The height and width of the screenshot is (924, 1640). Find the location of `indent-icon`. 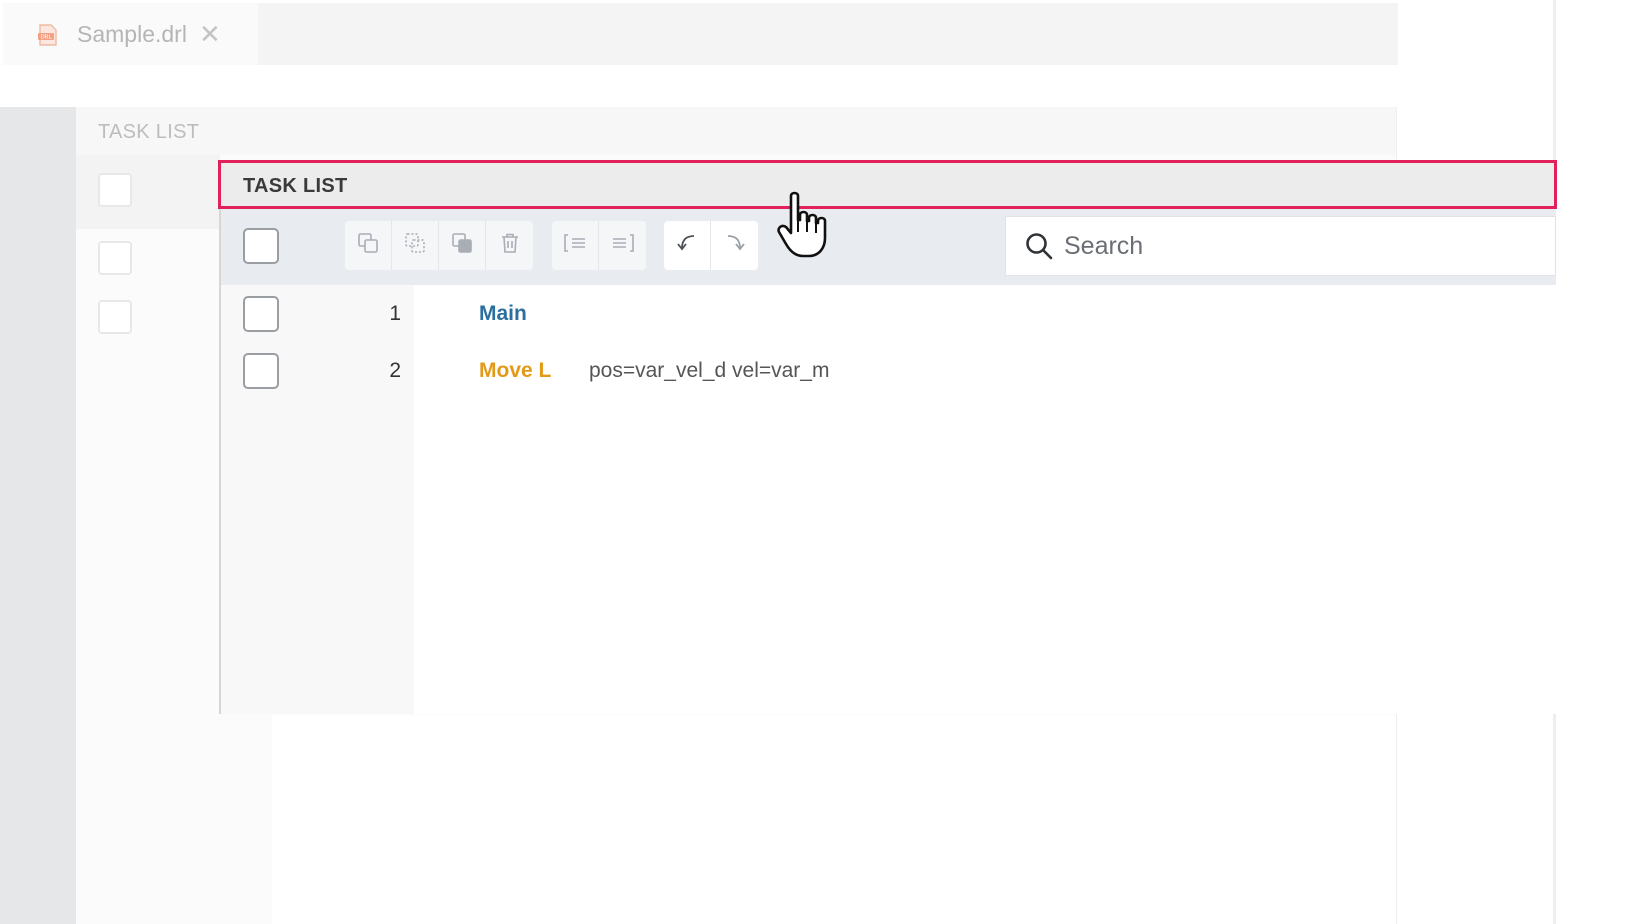

indent-icon is located at coordinates (623, 245).